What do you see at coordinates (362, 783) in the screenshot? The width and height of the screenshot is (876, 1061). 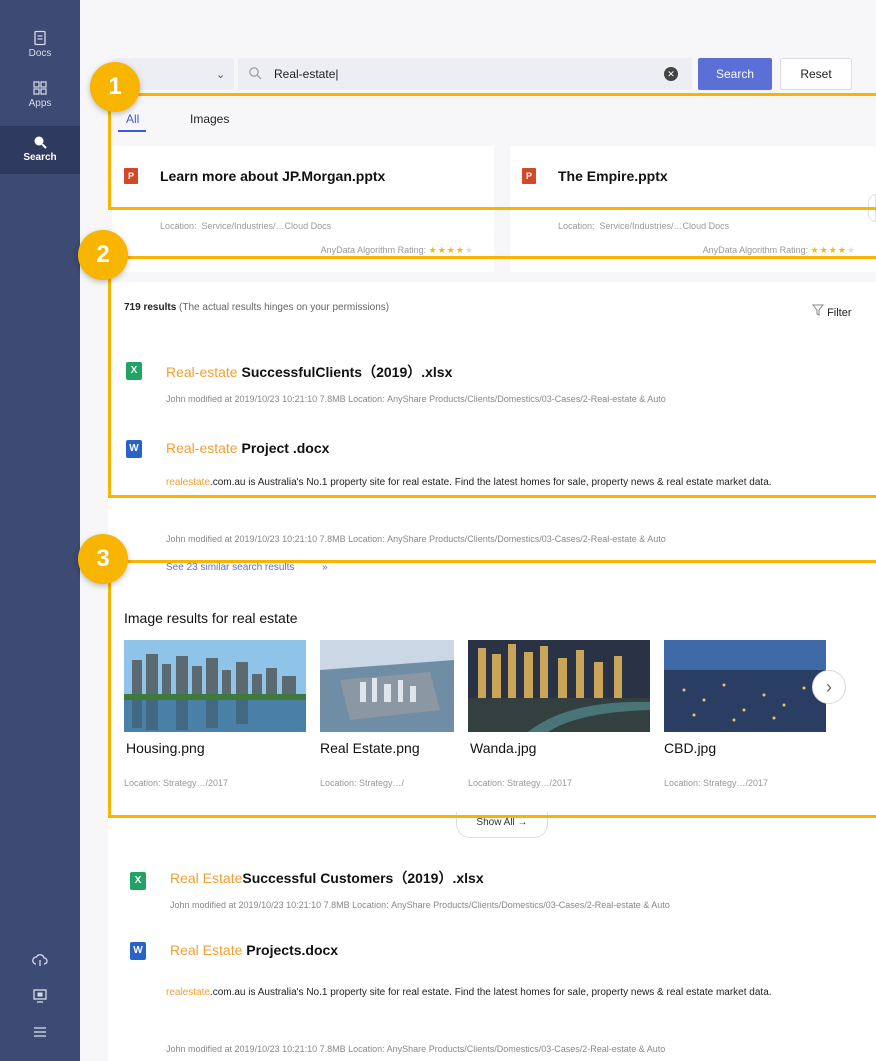 I see `image-location: Location: Strategy…/` at bounding box center [362, 783].